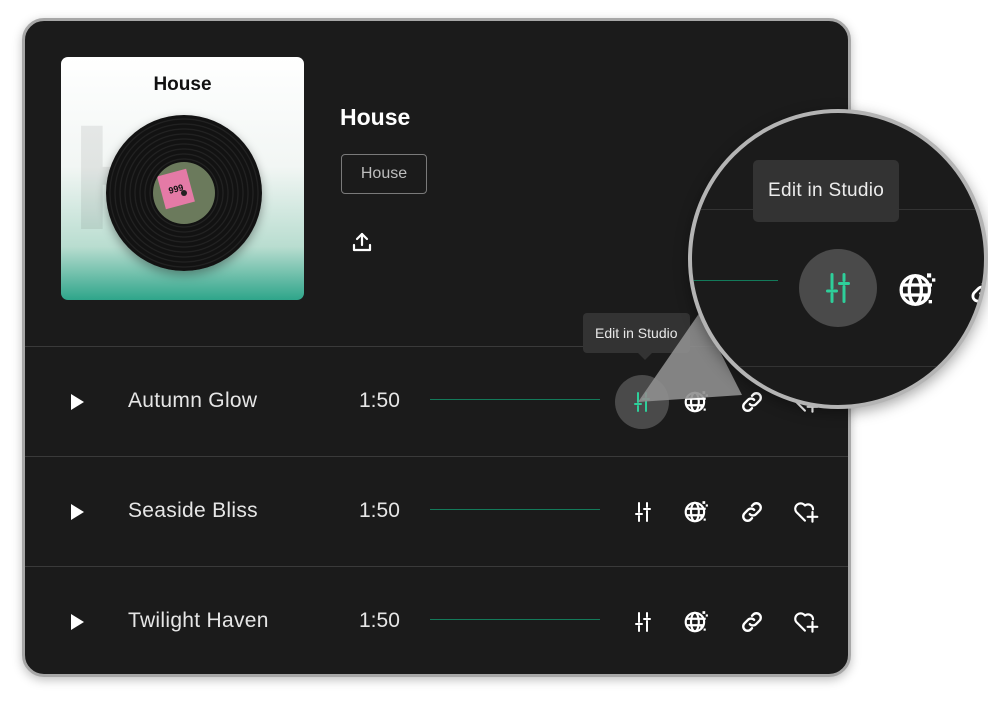 The image size is (988, 702). Describe the element at coordinates (193, 510) in the screenshot. I see `track-title: Seaside Bliss` at that location.